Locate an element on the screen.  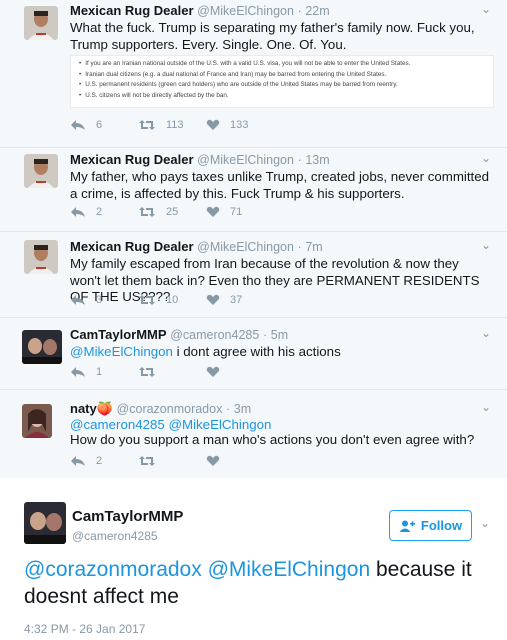
timestamp: 5m is located at coordinates (279, 335).